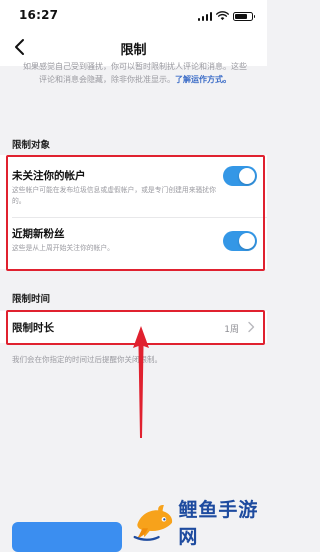 Image resolution: width=320 pixels, height=552 pixels. What do you see at coordinates (31, 299) in the screenshot?
I see `section-header-restrict-time: 限制时间` at bounding box center [31, 299].